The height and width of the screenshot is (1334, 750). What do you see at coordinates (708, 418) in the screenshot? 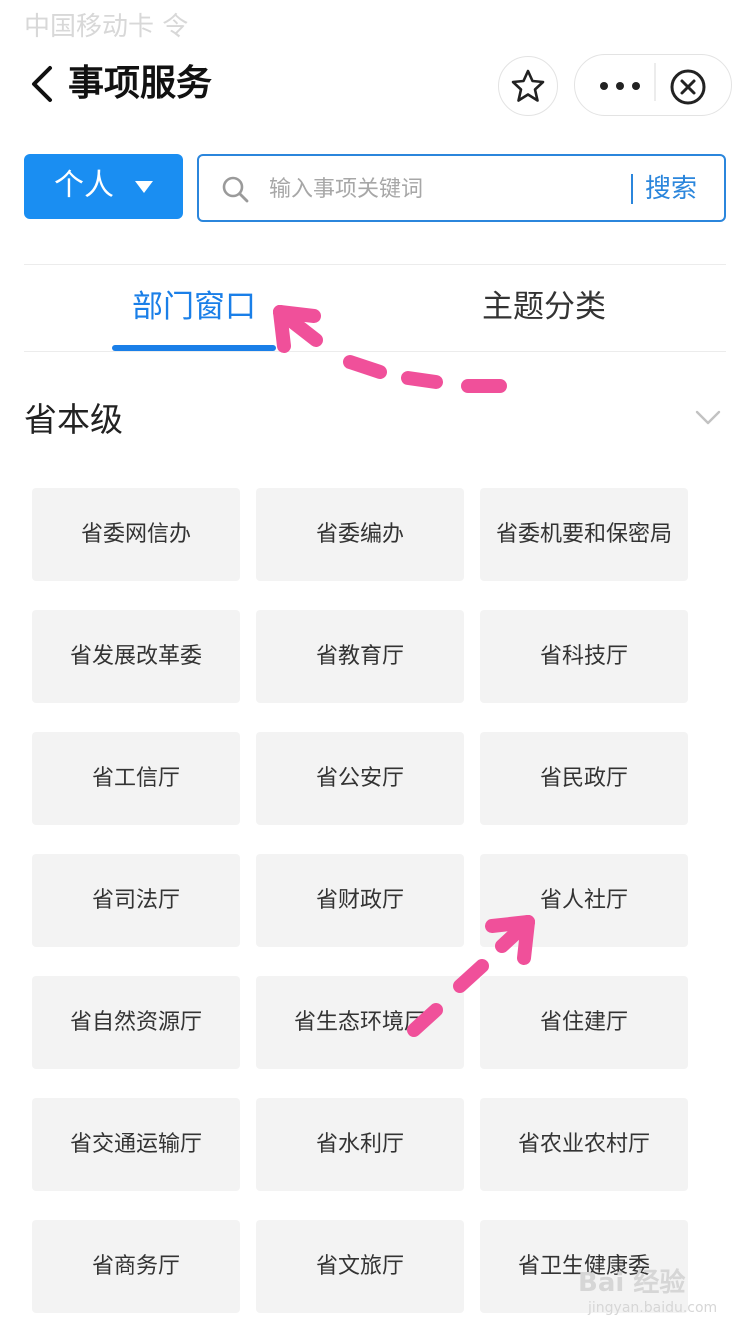
I see `chevron-down-icon` at bounding box center [708, 418].